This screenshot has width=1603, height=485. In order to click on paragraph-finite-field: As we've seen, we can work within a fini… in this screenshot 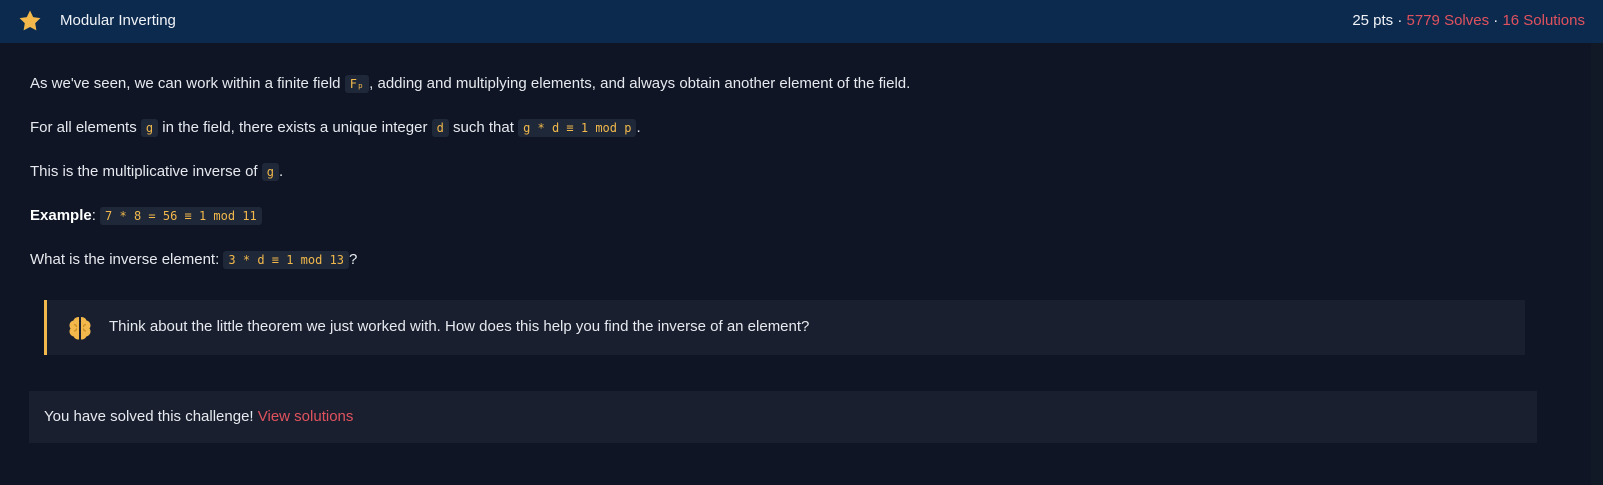, I will do `click(470, 84)`.